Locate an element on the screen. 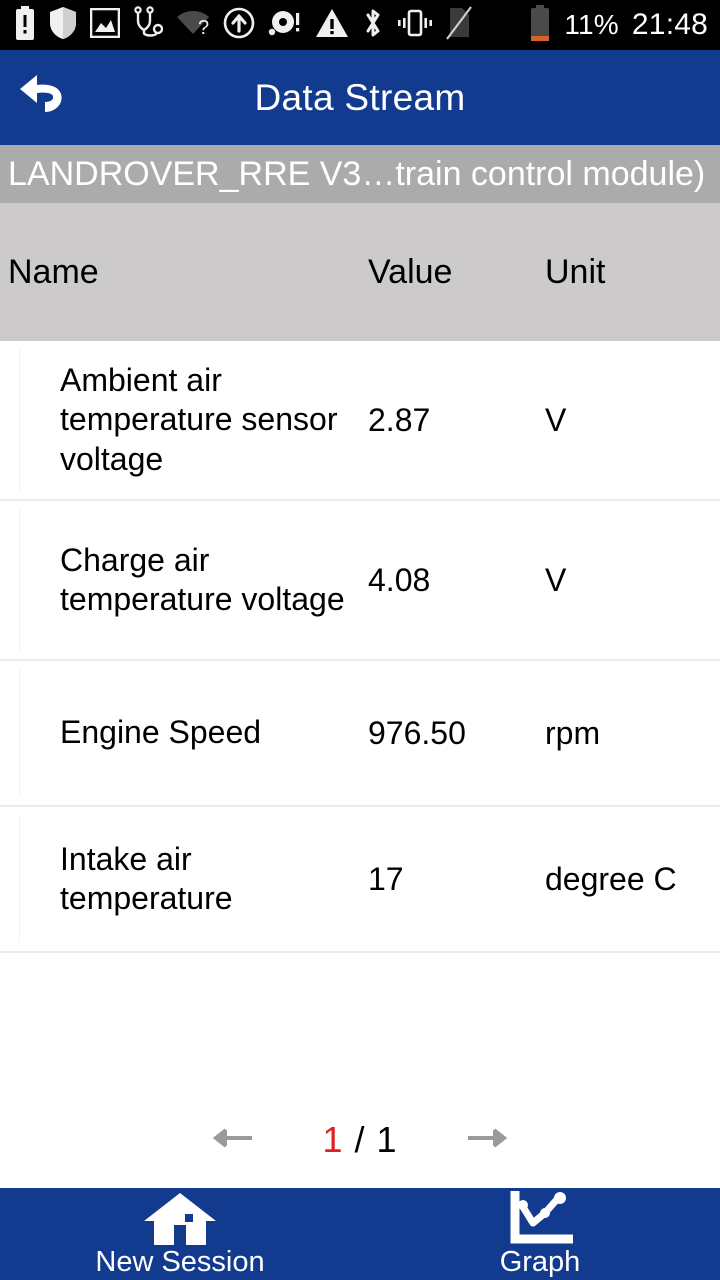 The image size is (720, 1280). battery-alert-icon is located at coordinates (25, 25).